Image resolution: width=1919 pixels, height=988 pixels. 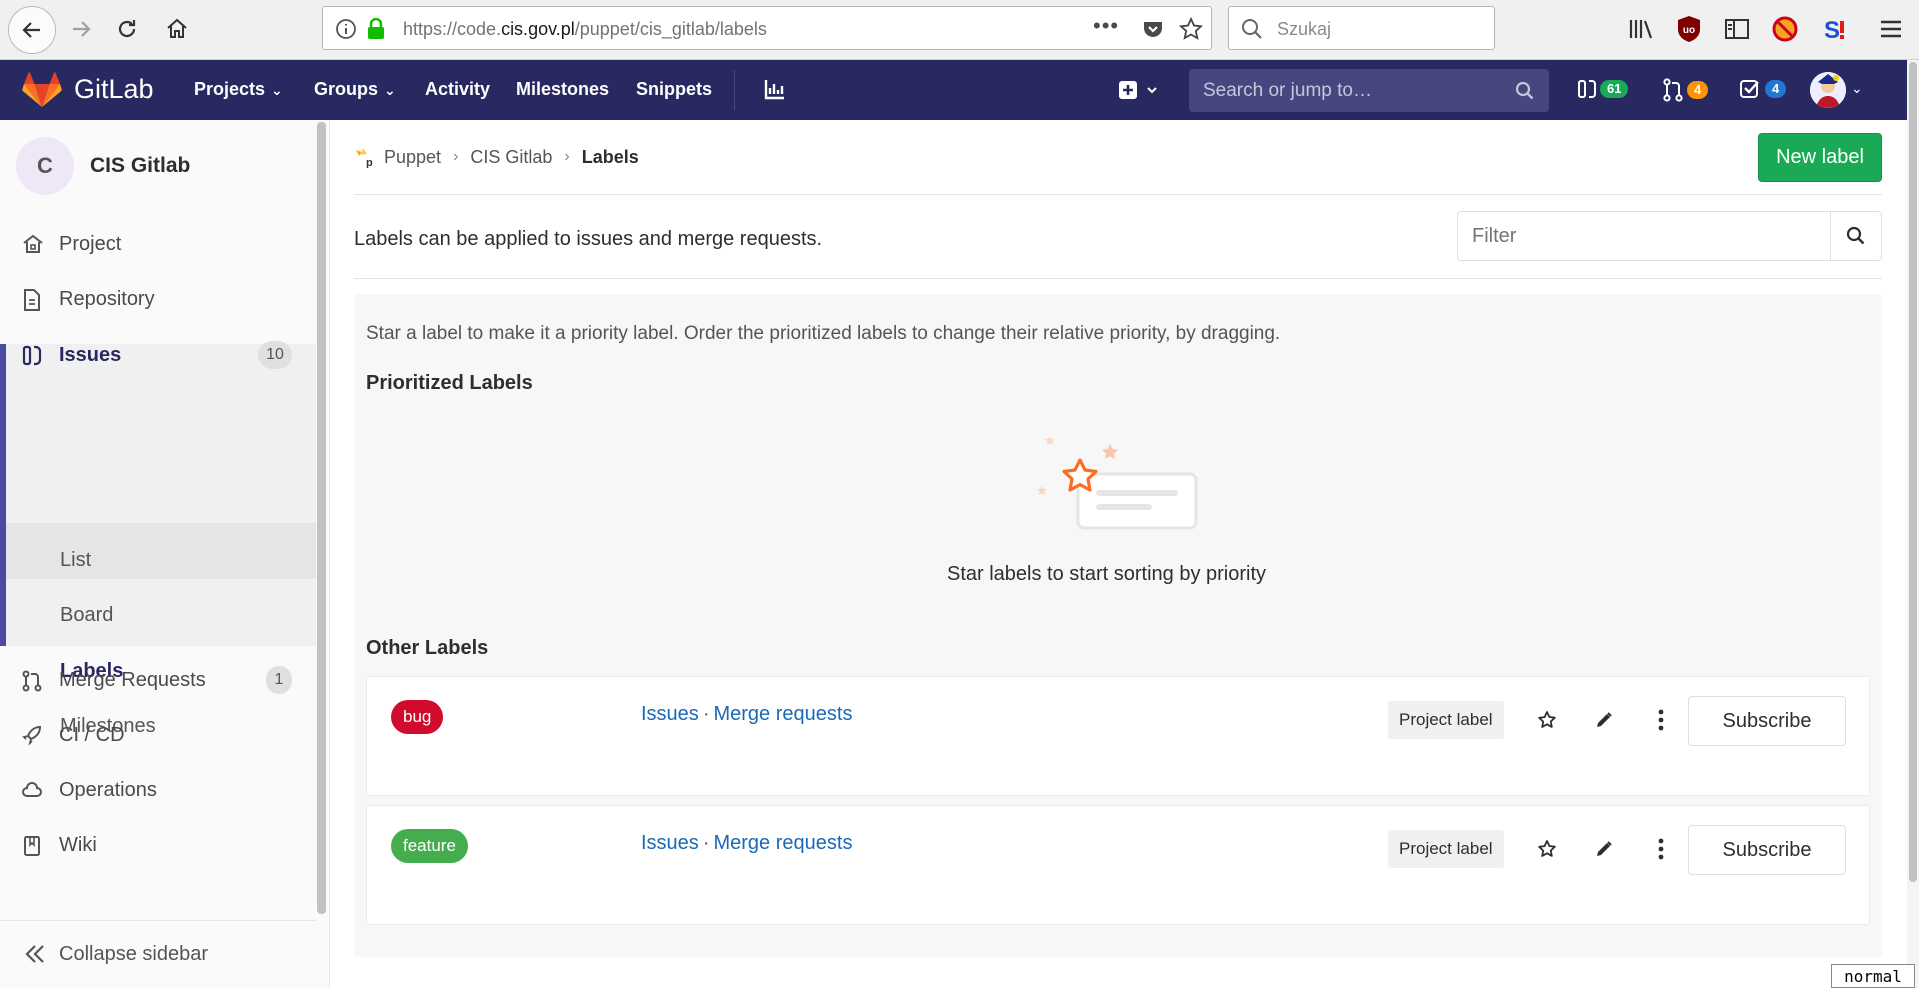 I want to click on mr-count-badge: 1, so click(x=279, y=680).